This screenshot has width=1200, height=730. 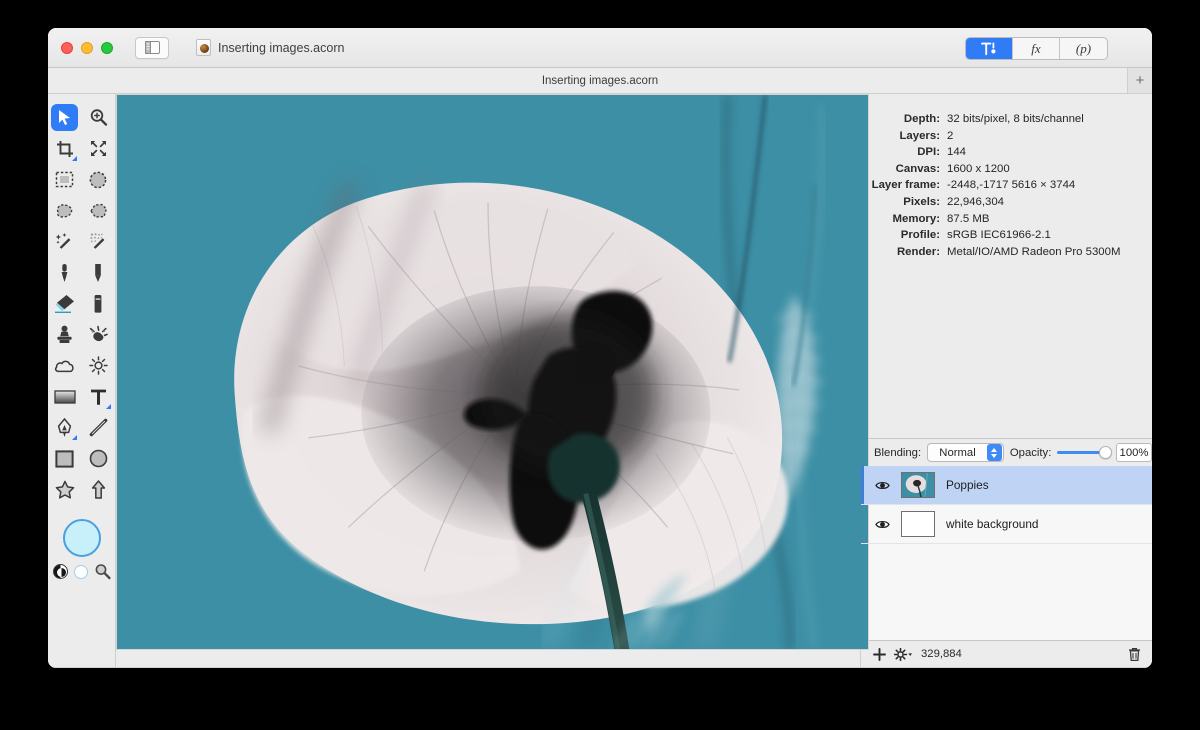 What do you see at coordinates (1106, 452) in the screenshot?
I see `slider-knob` at bounding box center [1106, 452].